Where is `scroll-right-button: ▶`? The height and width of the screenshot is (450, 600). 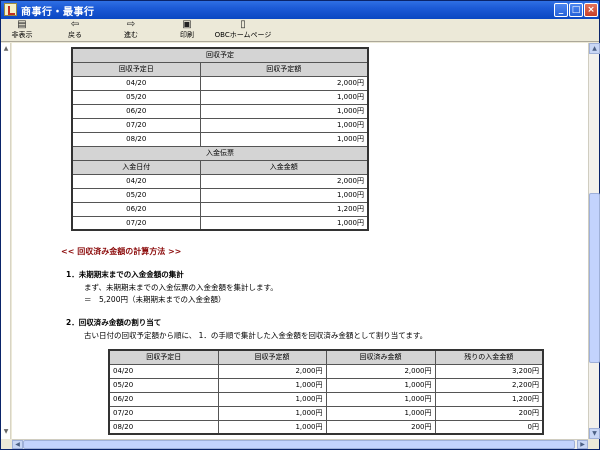 scroll-right-button: ▶ is located at coordinates (582, 444).